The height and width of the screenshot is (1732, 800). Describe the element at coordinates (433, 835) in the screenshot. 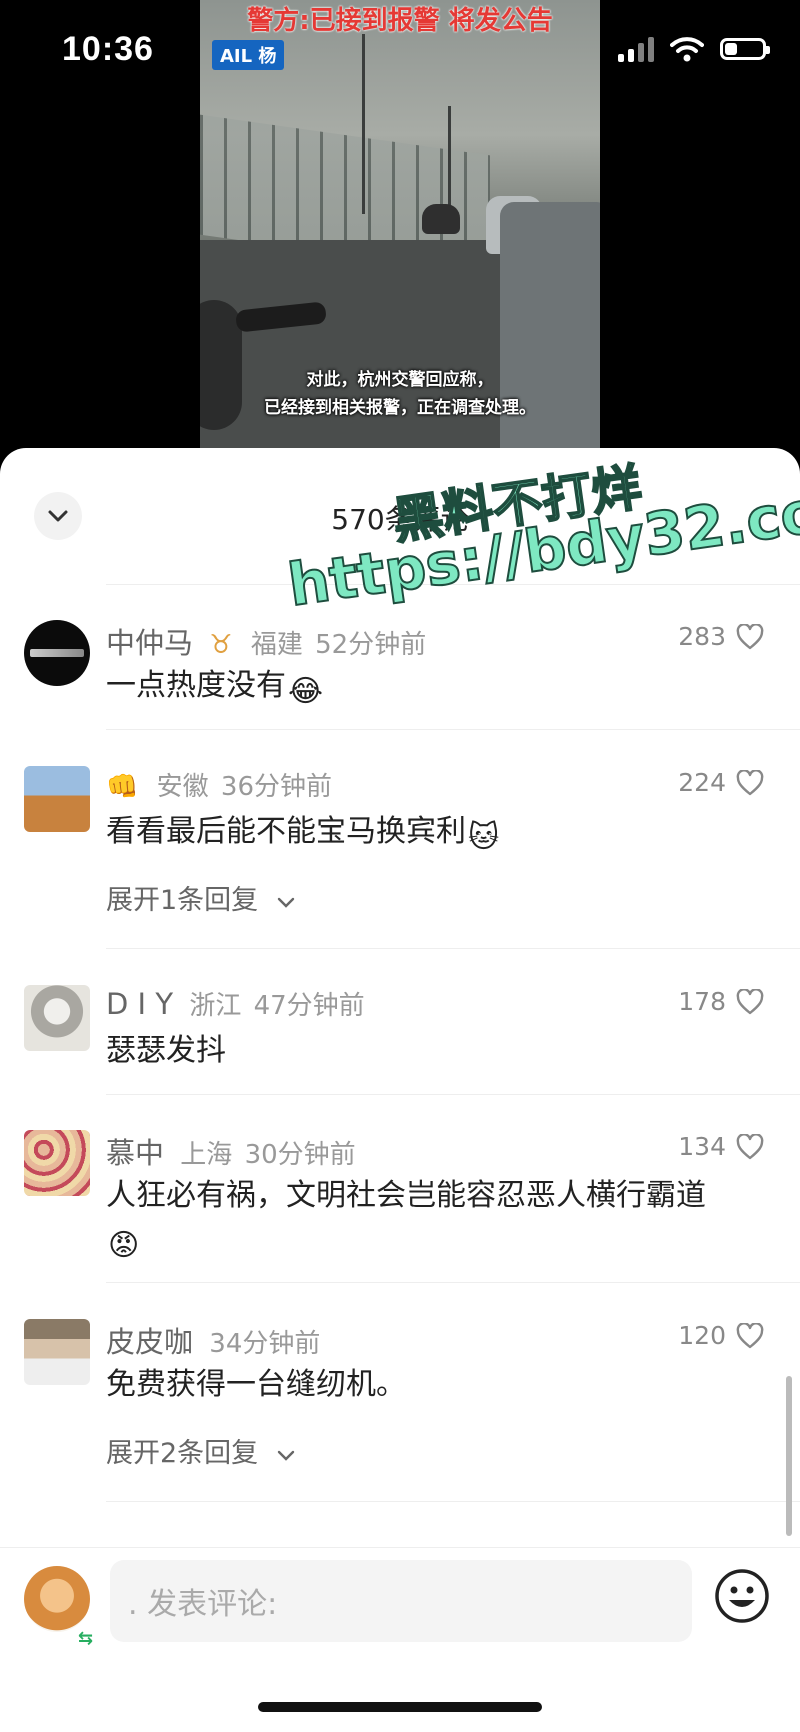

I see `comment-text: 看看最后能不能宝马换宾利🐱` at that location.